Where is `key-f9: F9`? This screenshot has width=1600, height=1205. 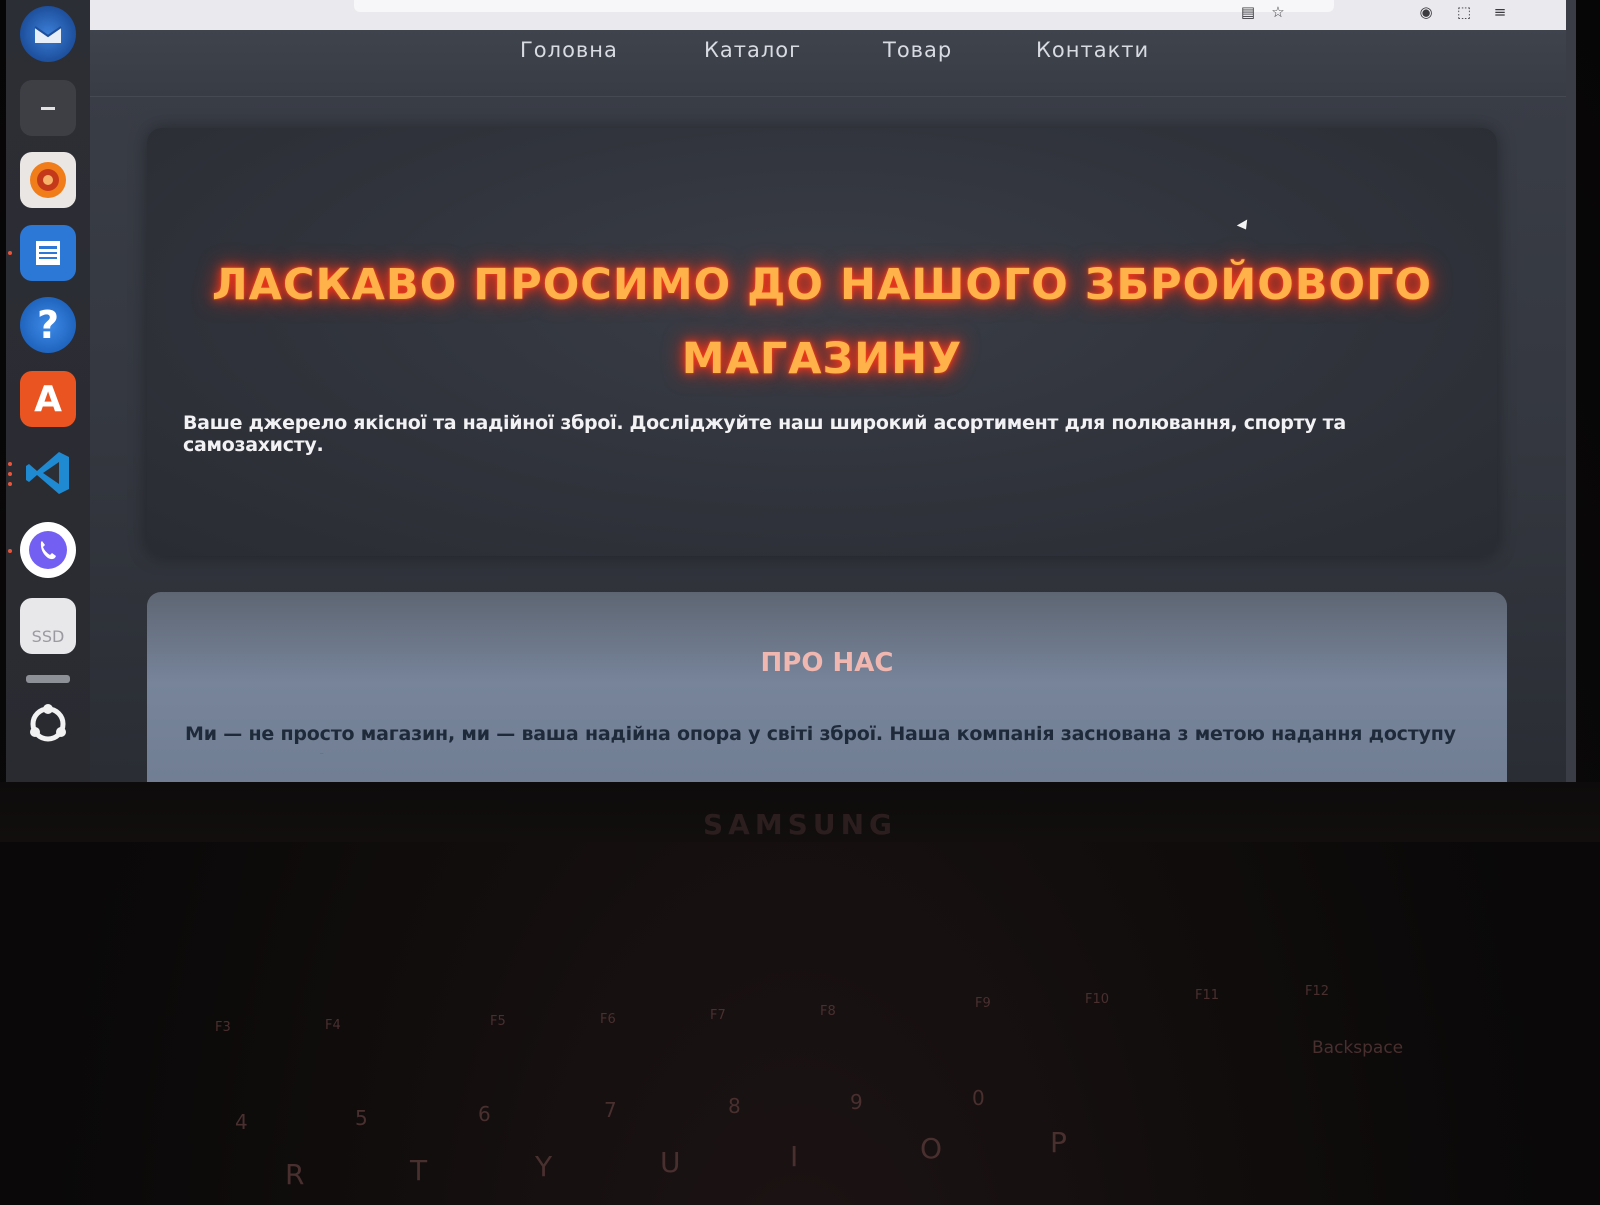
key-f9: F9 is located at coordinates (983, 1003).